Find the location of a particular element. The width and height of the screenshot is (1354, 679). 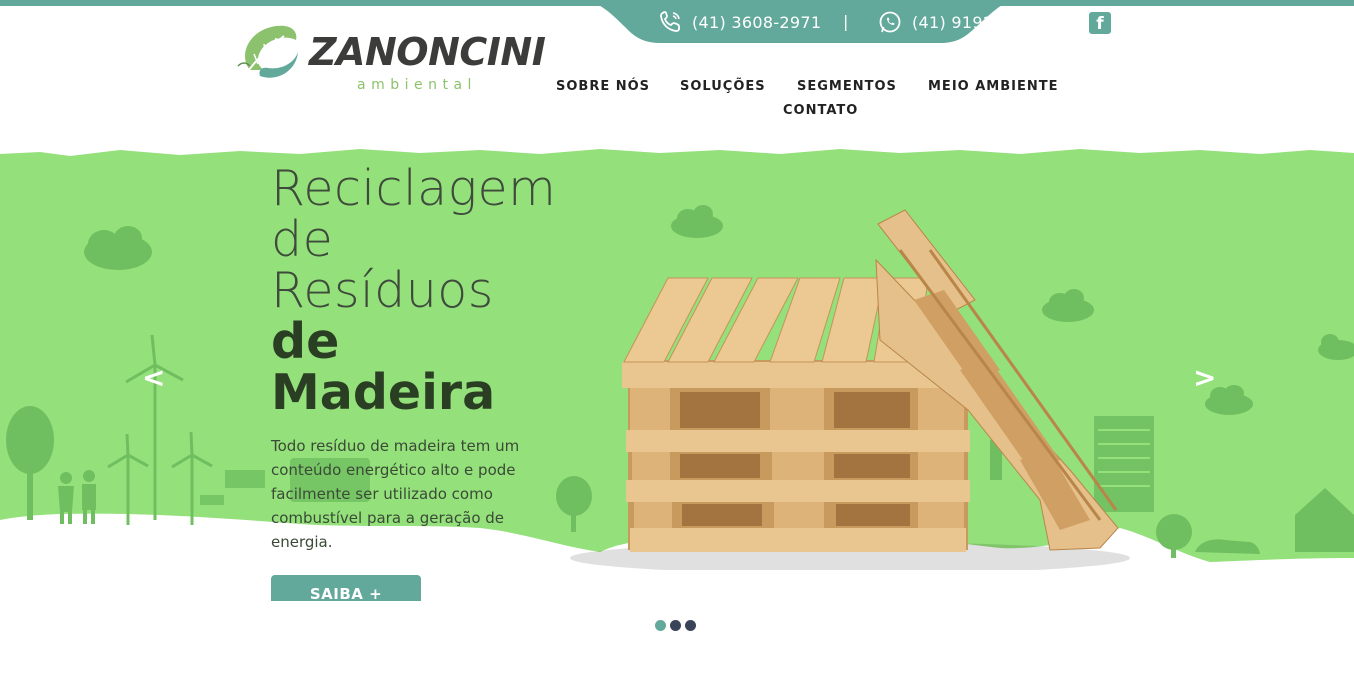

headline-line-1: Reciclagem is located at coordinates (414, 188).